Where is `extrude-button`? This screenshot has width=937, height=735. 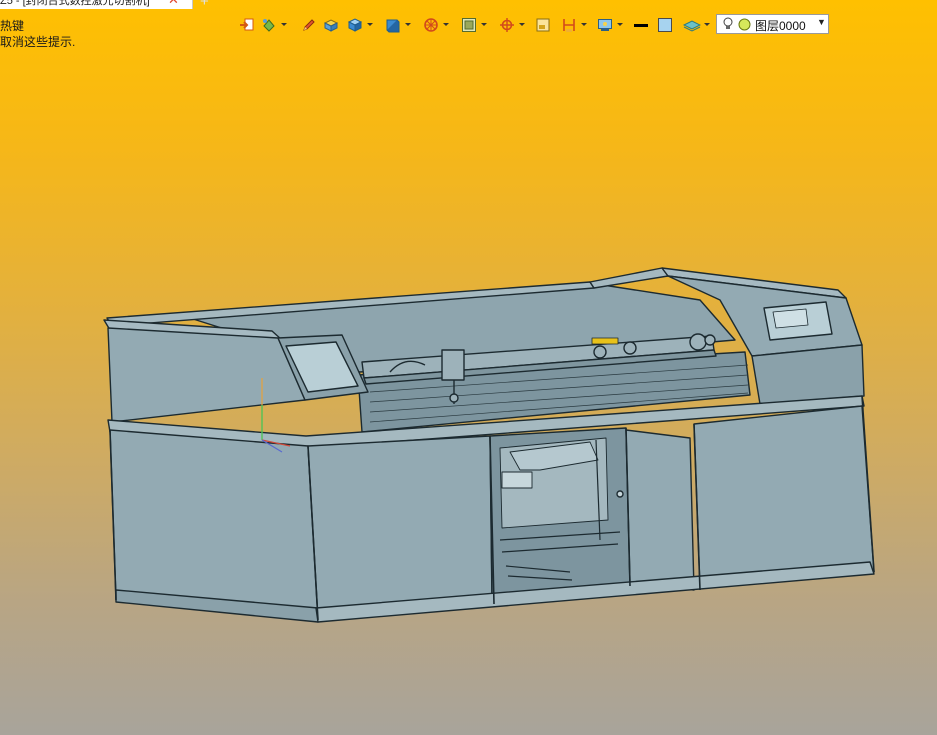
extrude-button is located at coordinates (331, 25).